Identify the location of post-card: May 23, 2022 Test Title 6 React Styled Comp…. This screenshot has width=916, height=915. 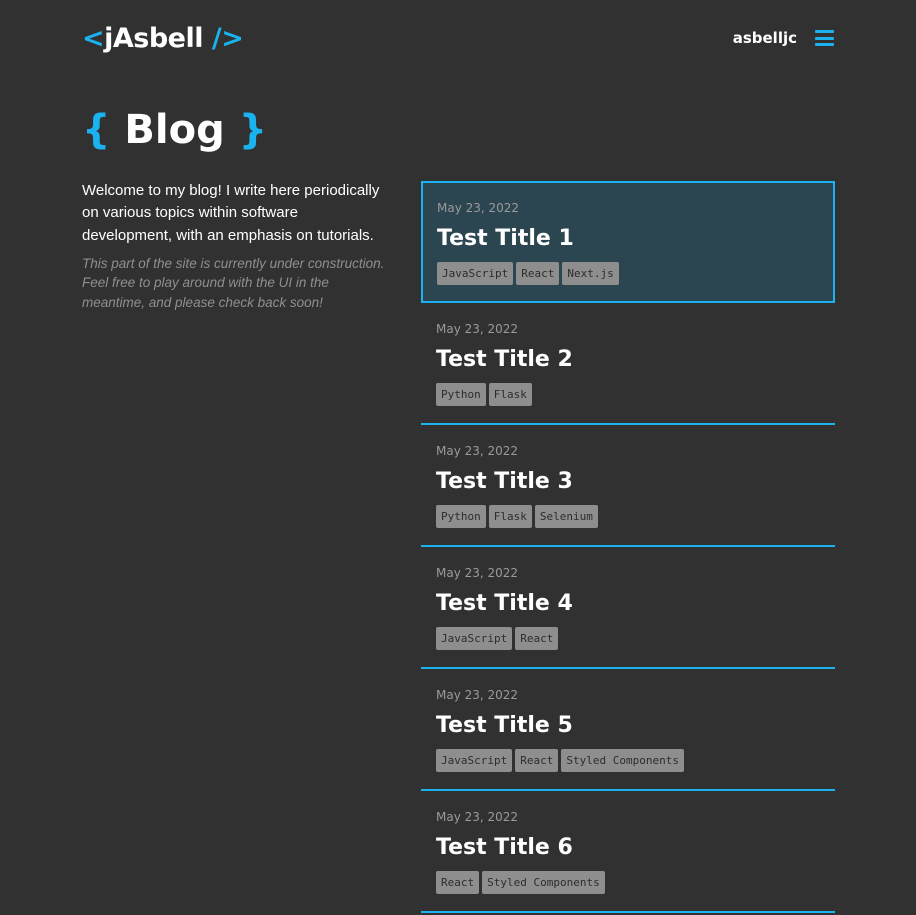
(628, 852).